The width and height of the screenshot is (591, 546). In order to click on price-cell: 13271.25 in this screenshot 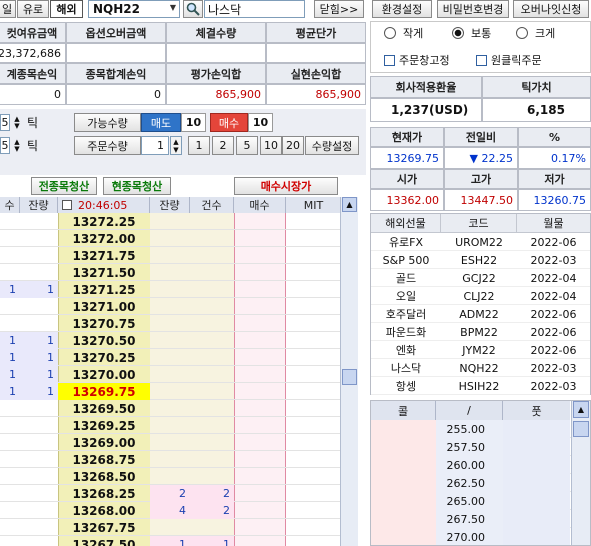, I will do `click(104, 289)`.